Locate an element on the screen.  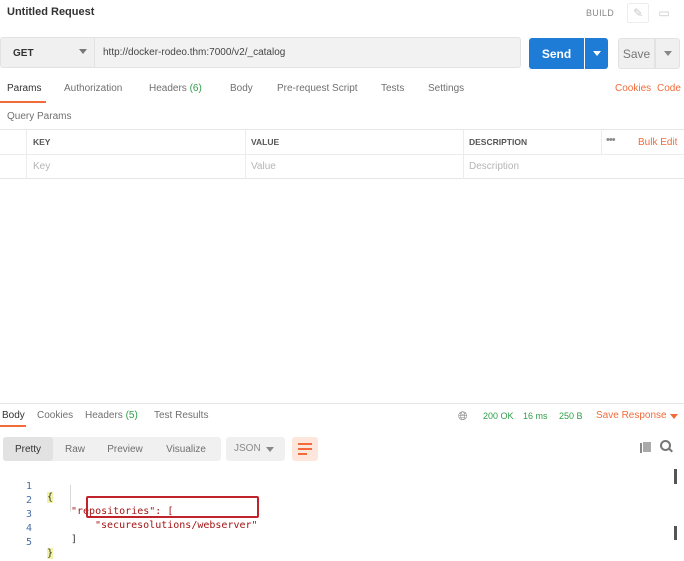
send-button: Send is located at coordinates (556, 53).